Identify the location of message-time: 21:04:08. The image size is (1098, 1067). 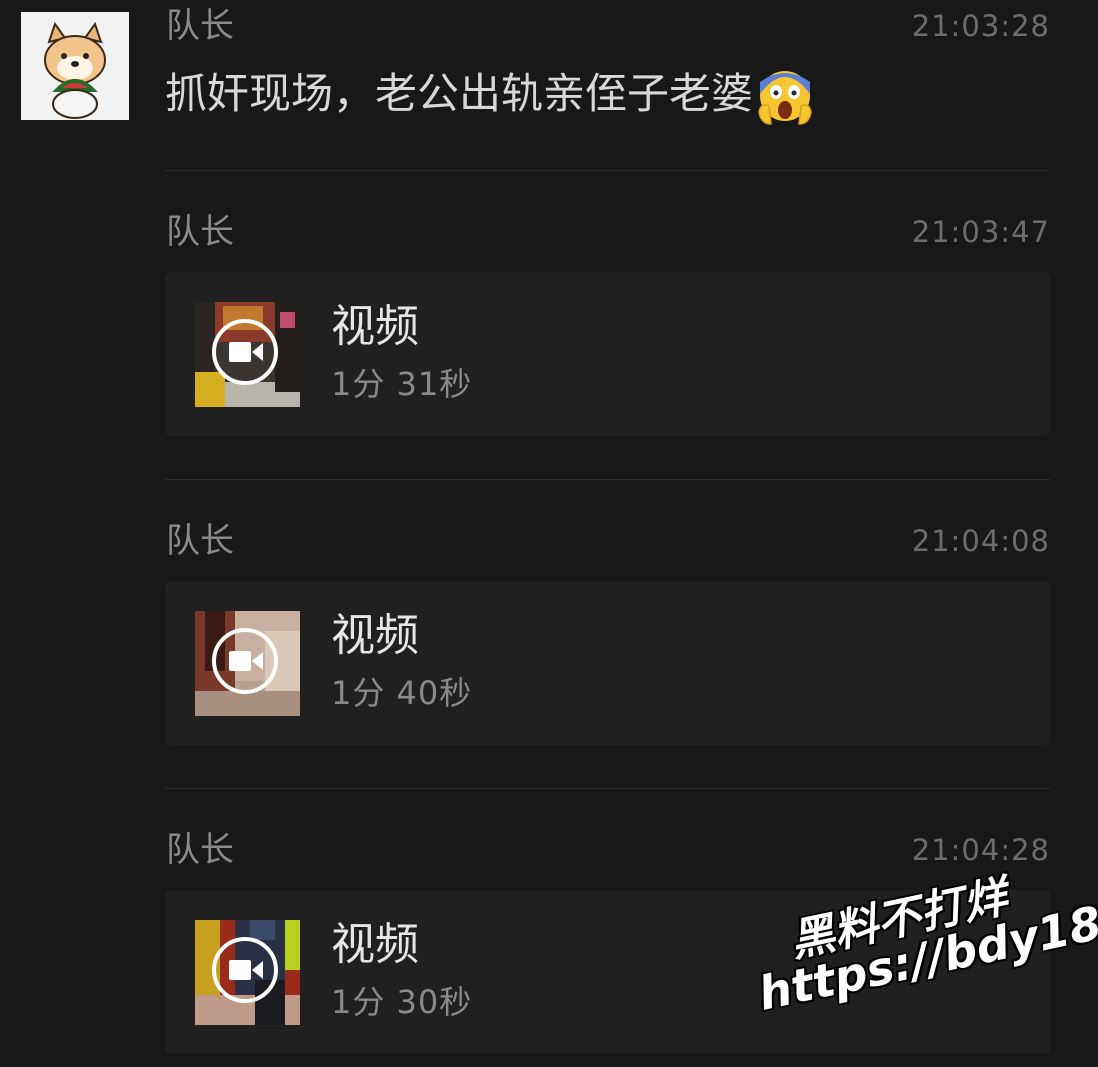
(980, 541).